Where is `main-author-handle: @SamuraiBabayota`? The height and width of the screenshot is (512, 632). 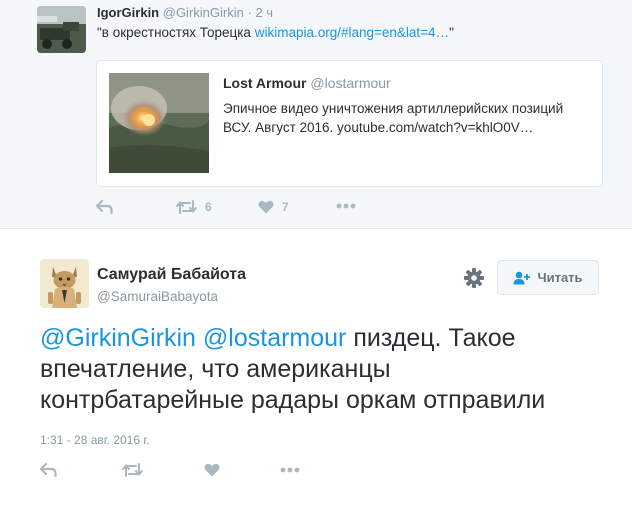
main-author-handle: @SamuraiBabayota is located at coordinates (157, 296).